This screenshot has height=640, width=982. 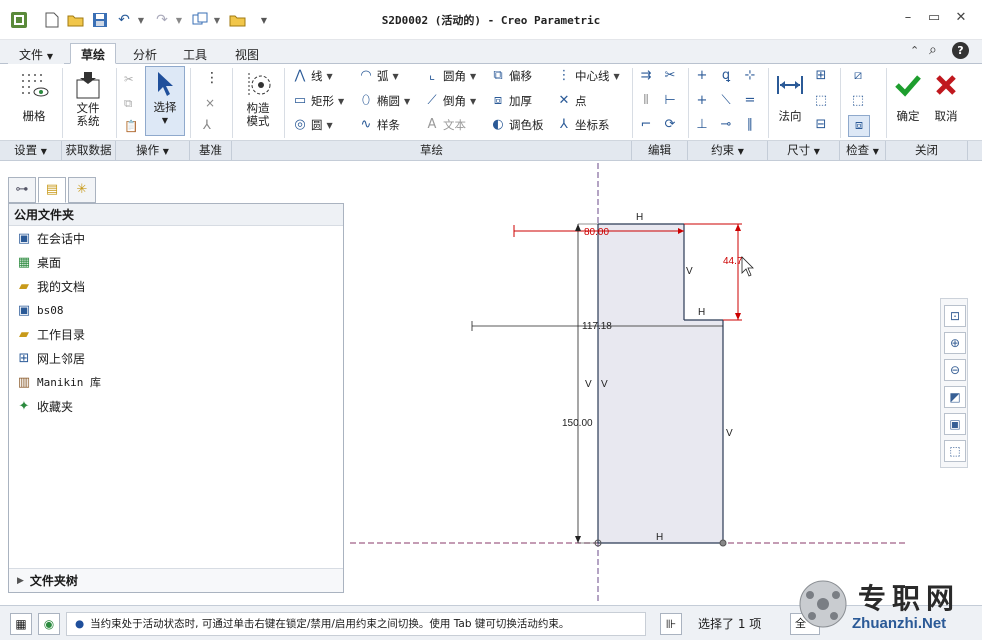 I want to click on file-system-button: 文件 系统, so click(x=88, y=98).